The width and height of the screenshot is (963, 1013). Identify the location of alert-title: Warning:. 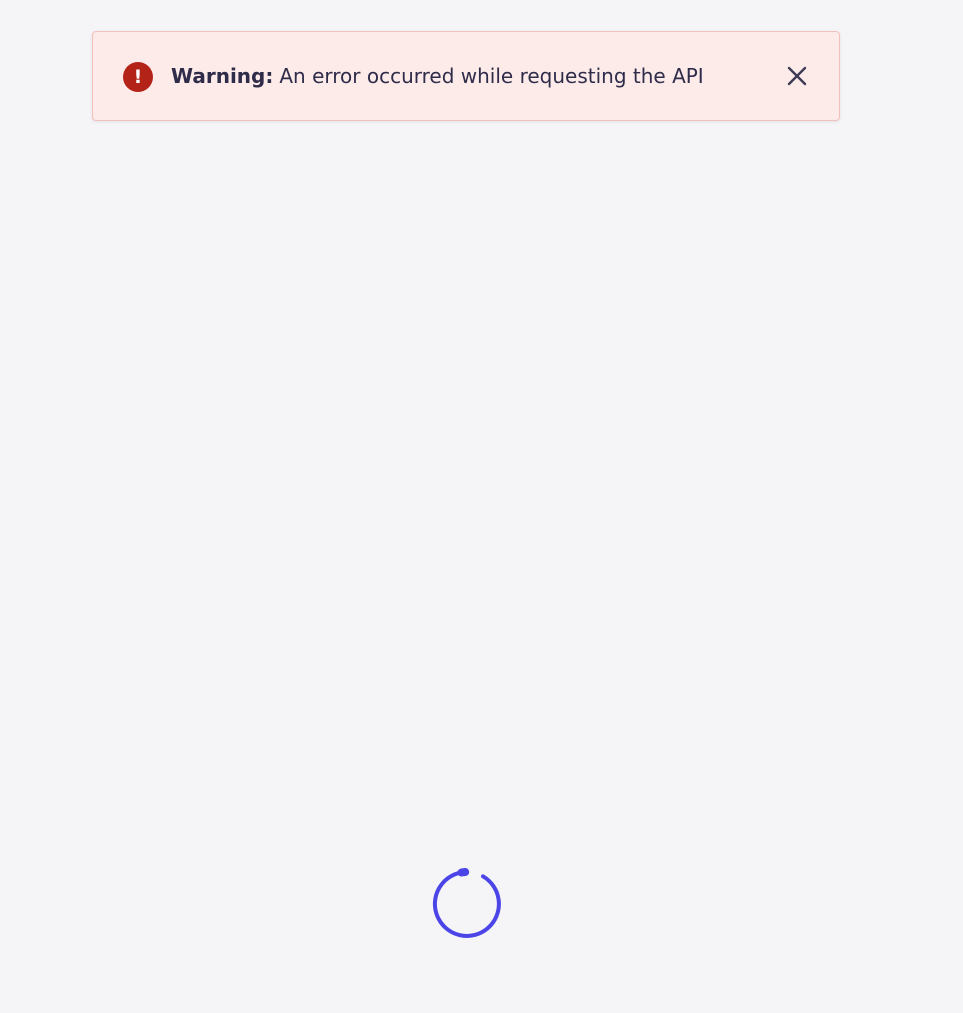
(222, 76).